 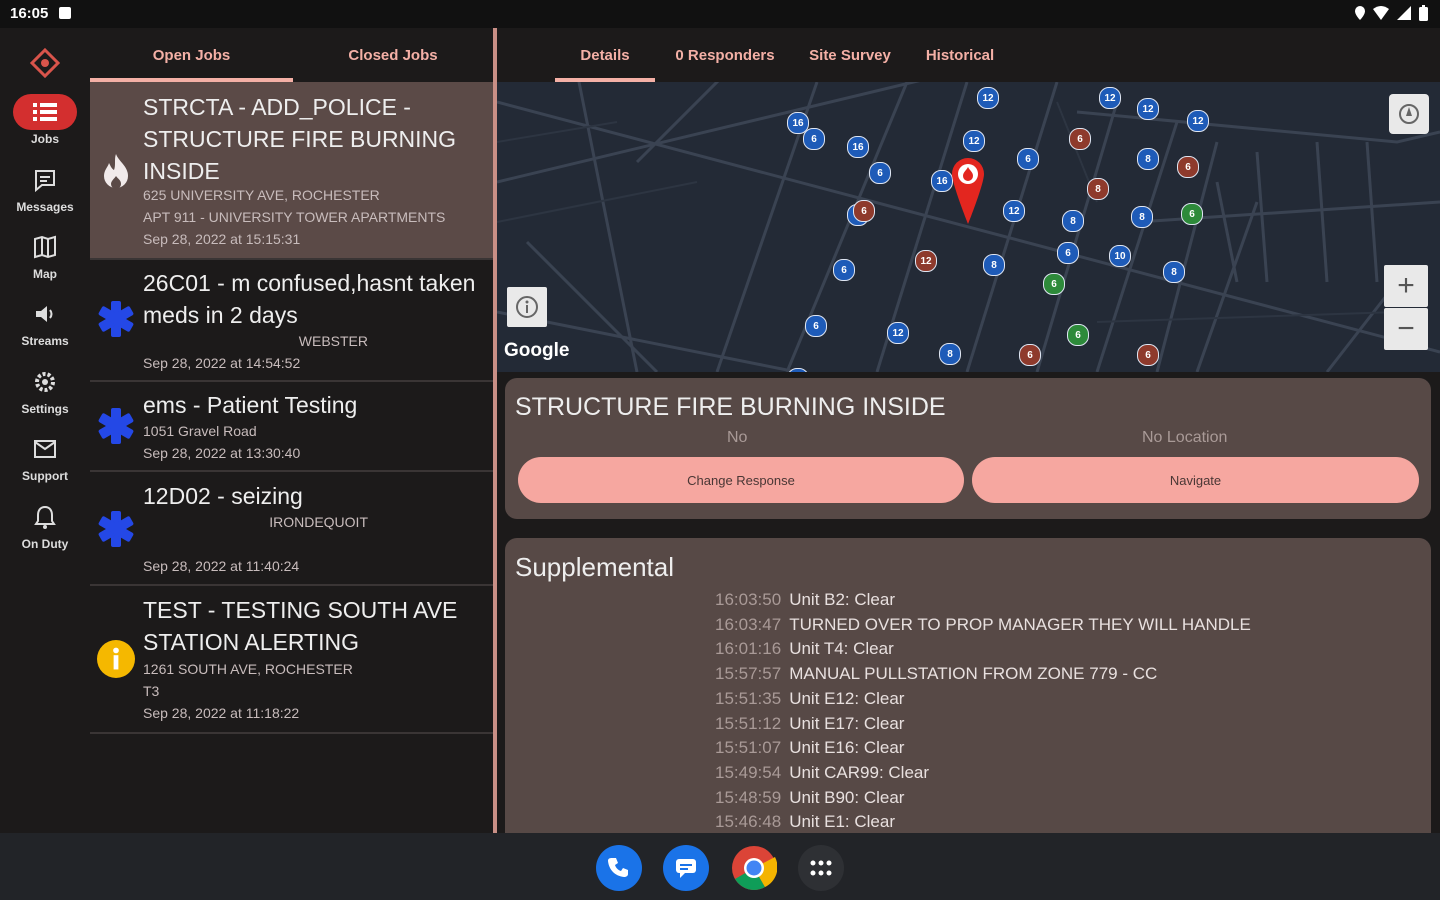 What do you see at coordinates (1195, 480) in the screenshot?
I see `navigate-button: Navigate` at bounding box center [1195, 480].